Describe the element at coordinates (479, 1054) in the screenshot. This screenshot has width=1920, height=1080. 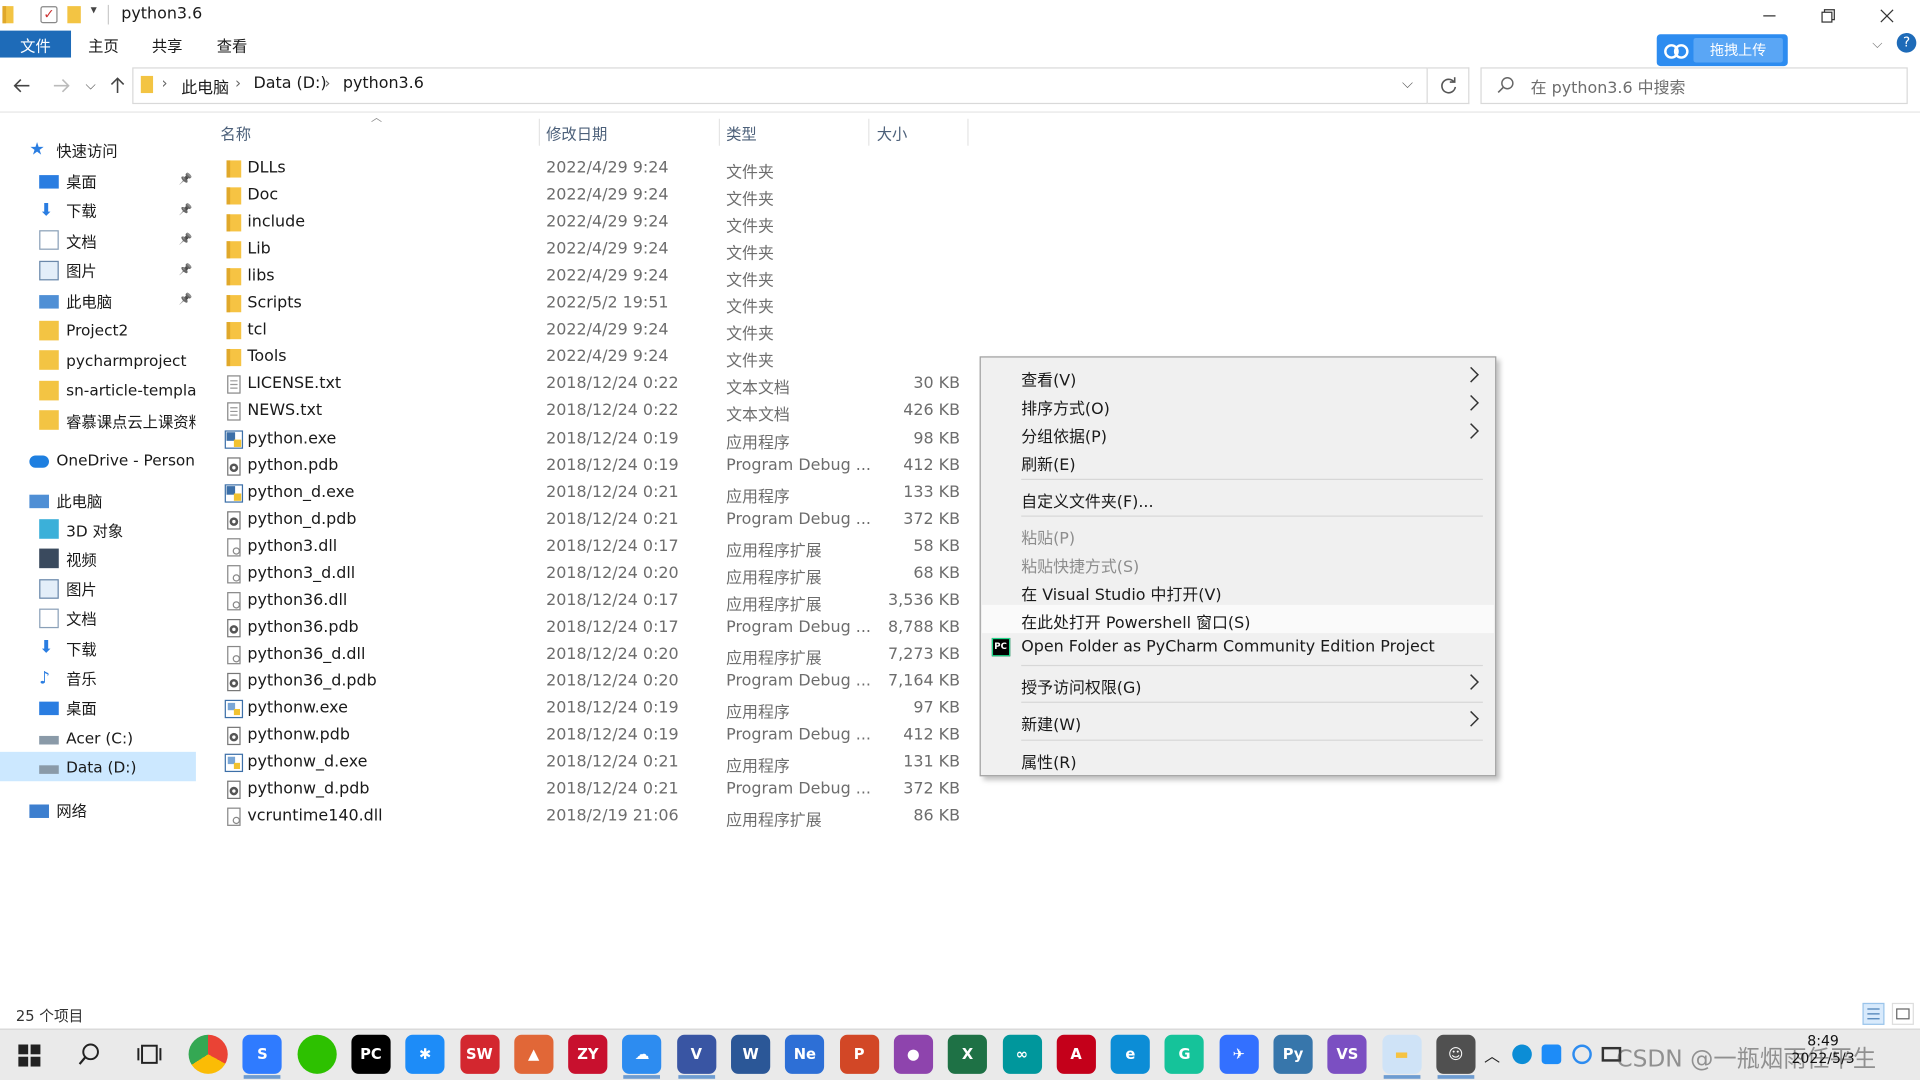
I see `taskbar-app-solidworks: SW` at that location.